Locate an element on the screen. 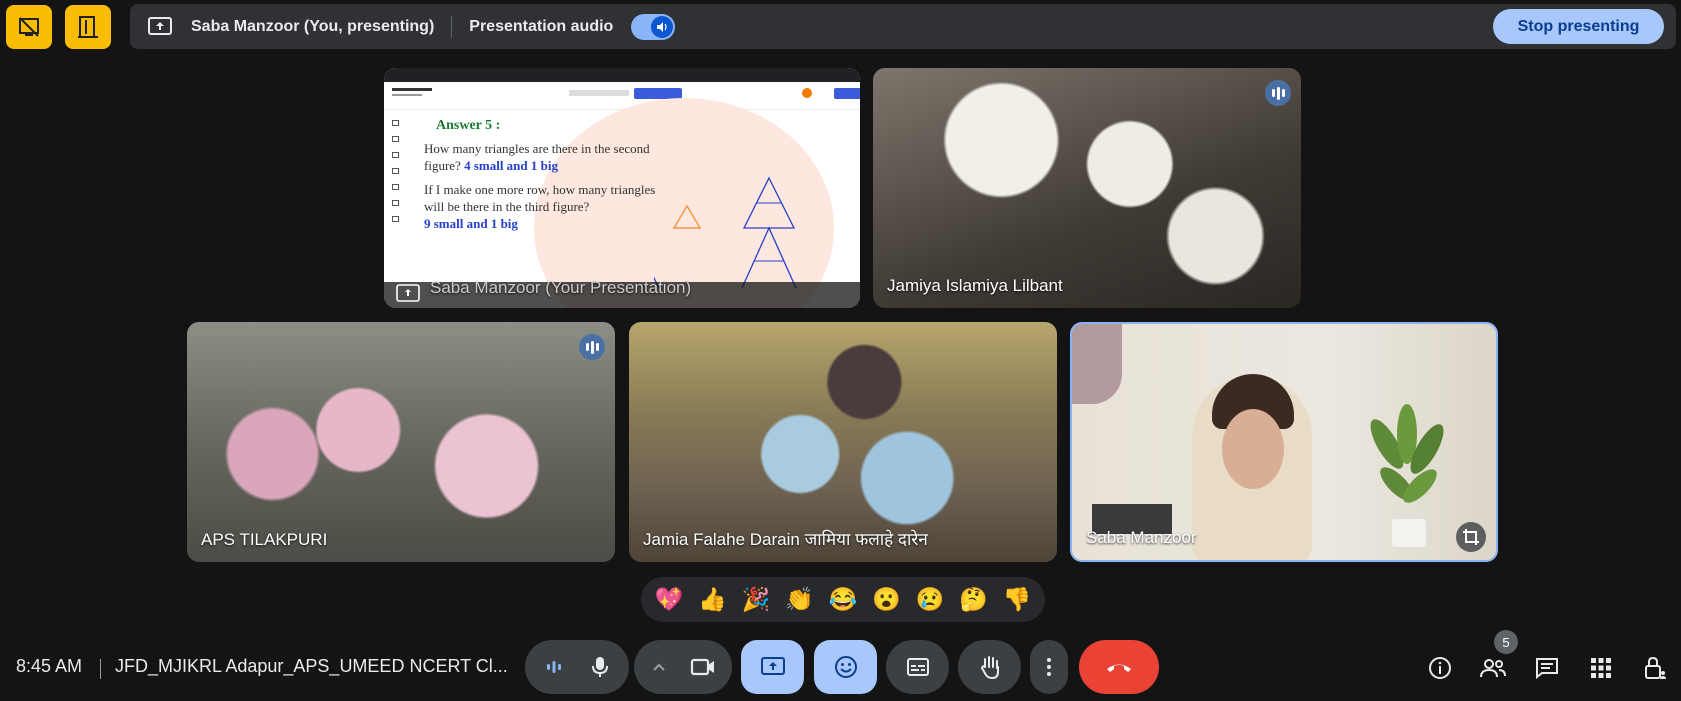 The image size is (1681, 701). reaction-surprised: 😮 is located at coordinates (887, 599).